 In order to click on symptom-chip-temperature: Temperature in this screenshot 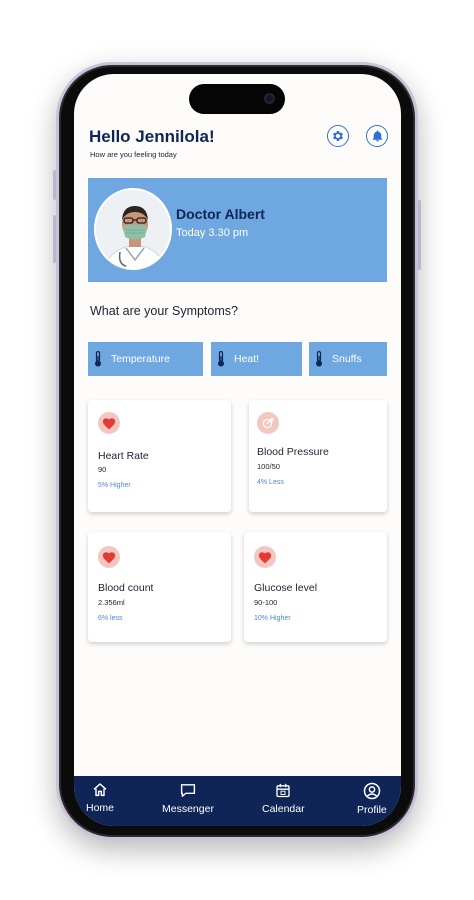, I will do `click(145, 359)`.